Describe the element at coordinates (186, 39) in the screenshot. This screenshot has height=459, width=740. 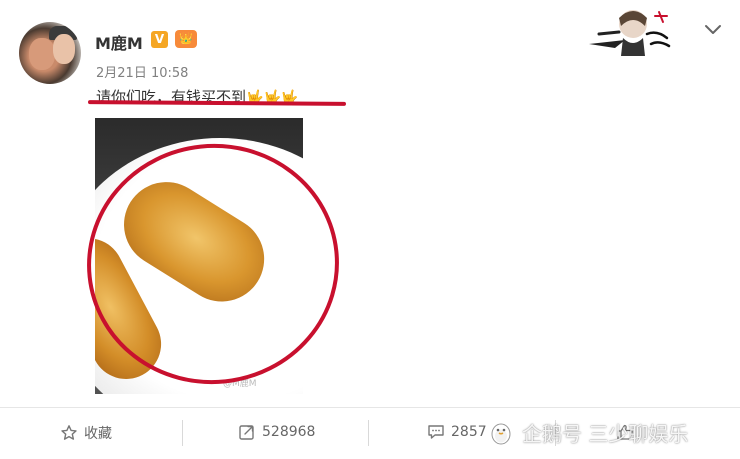
I see `crown-badge-icon: 👑` at that location.